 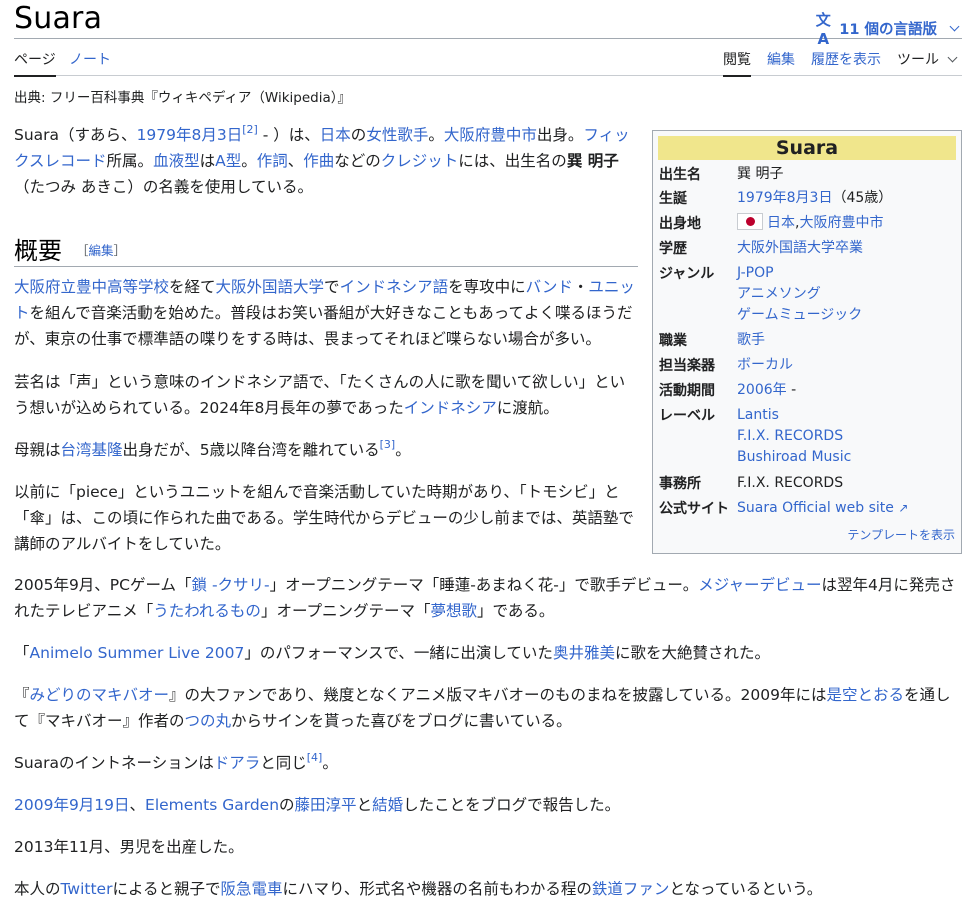 What do you see at coordinates (326, 805) in the screenshot?
I see `link-fujita: 藤田淳平` at bounding box center [326, 805].